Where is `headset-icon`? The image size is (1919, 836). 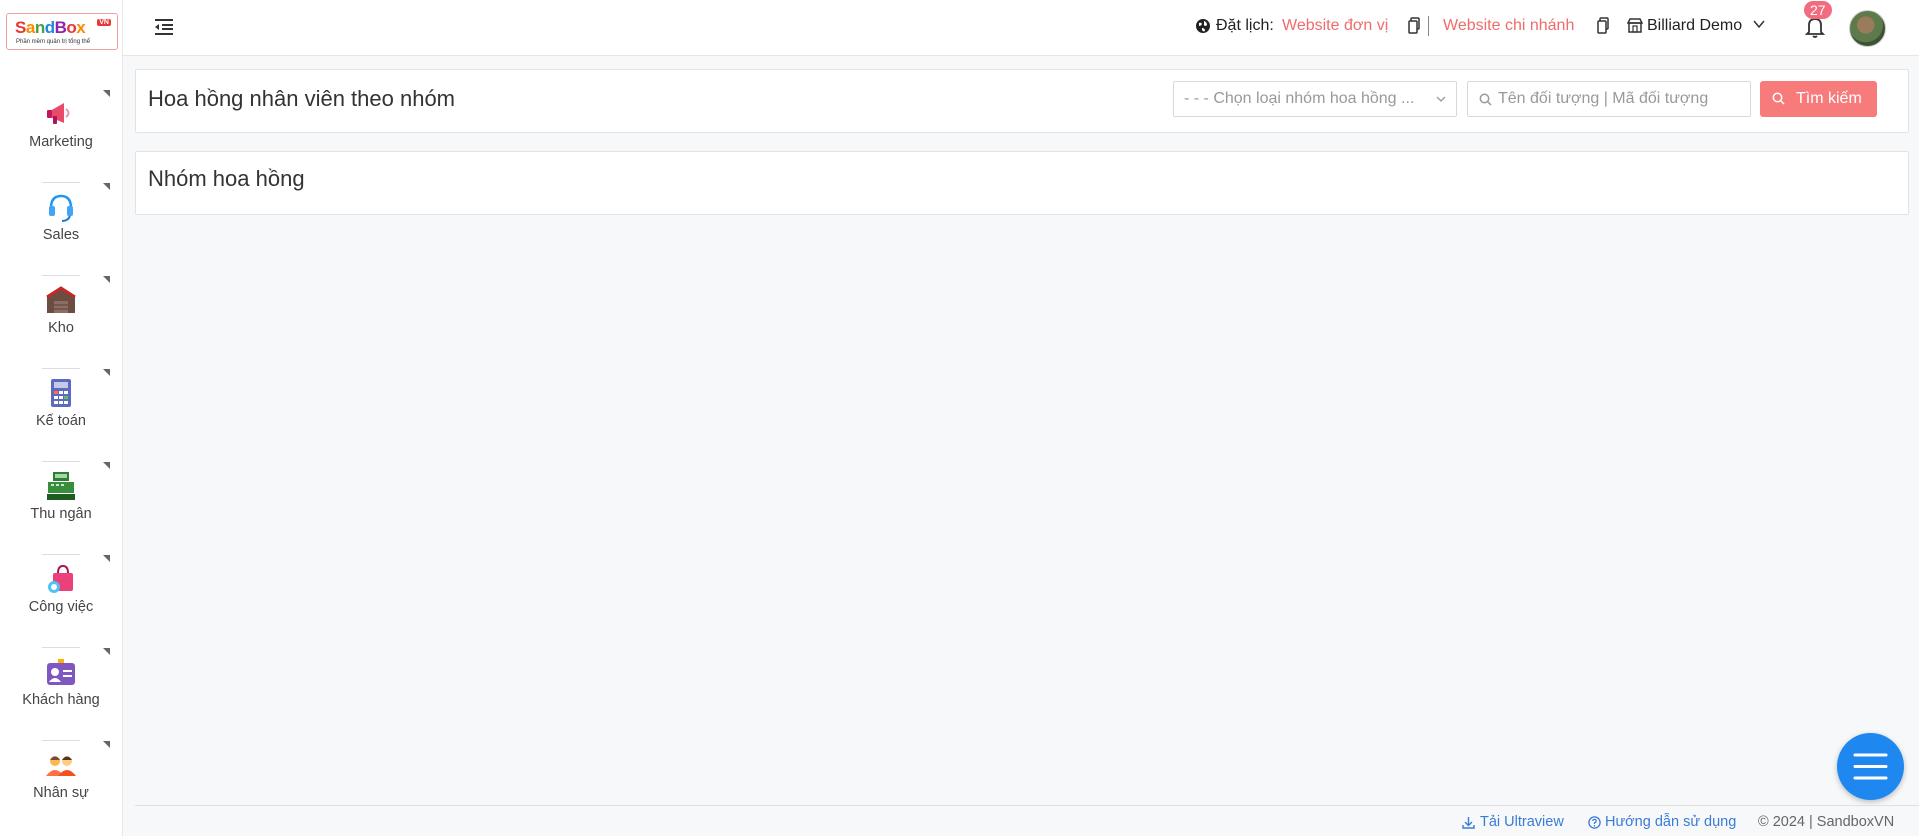
headset-icon is located at coordinates (61, 208).